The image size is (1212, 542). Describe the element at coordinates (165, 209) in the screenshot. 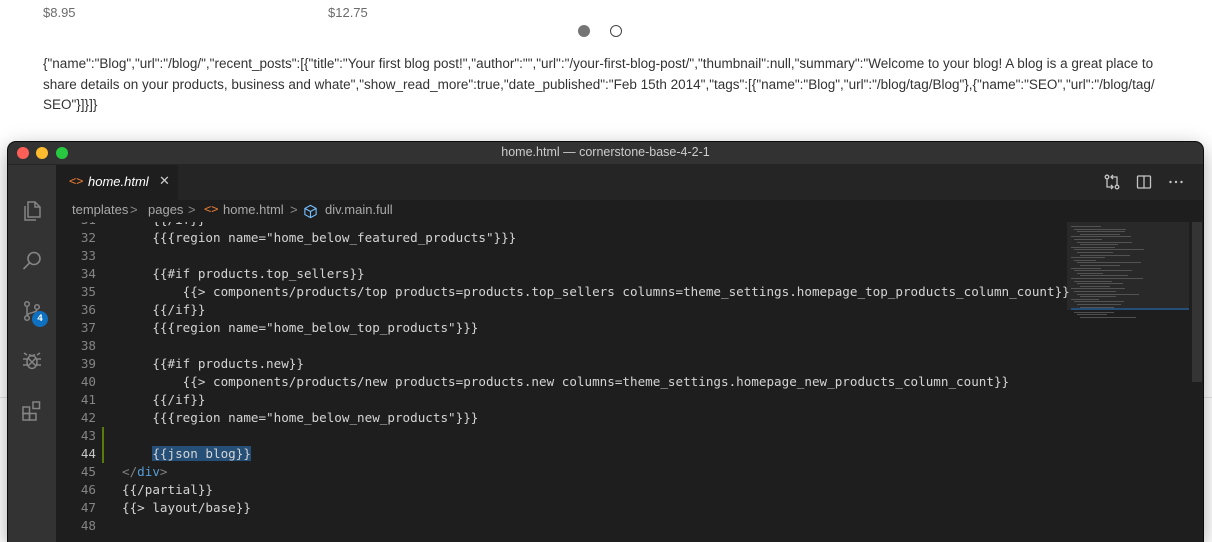

I see `breadcrumb-pages: pages` at that location.